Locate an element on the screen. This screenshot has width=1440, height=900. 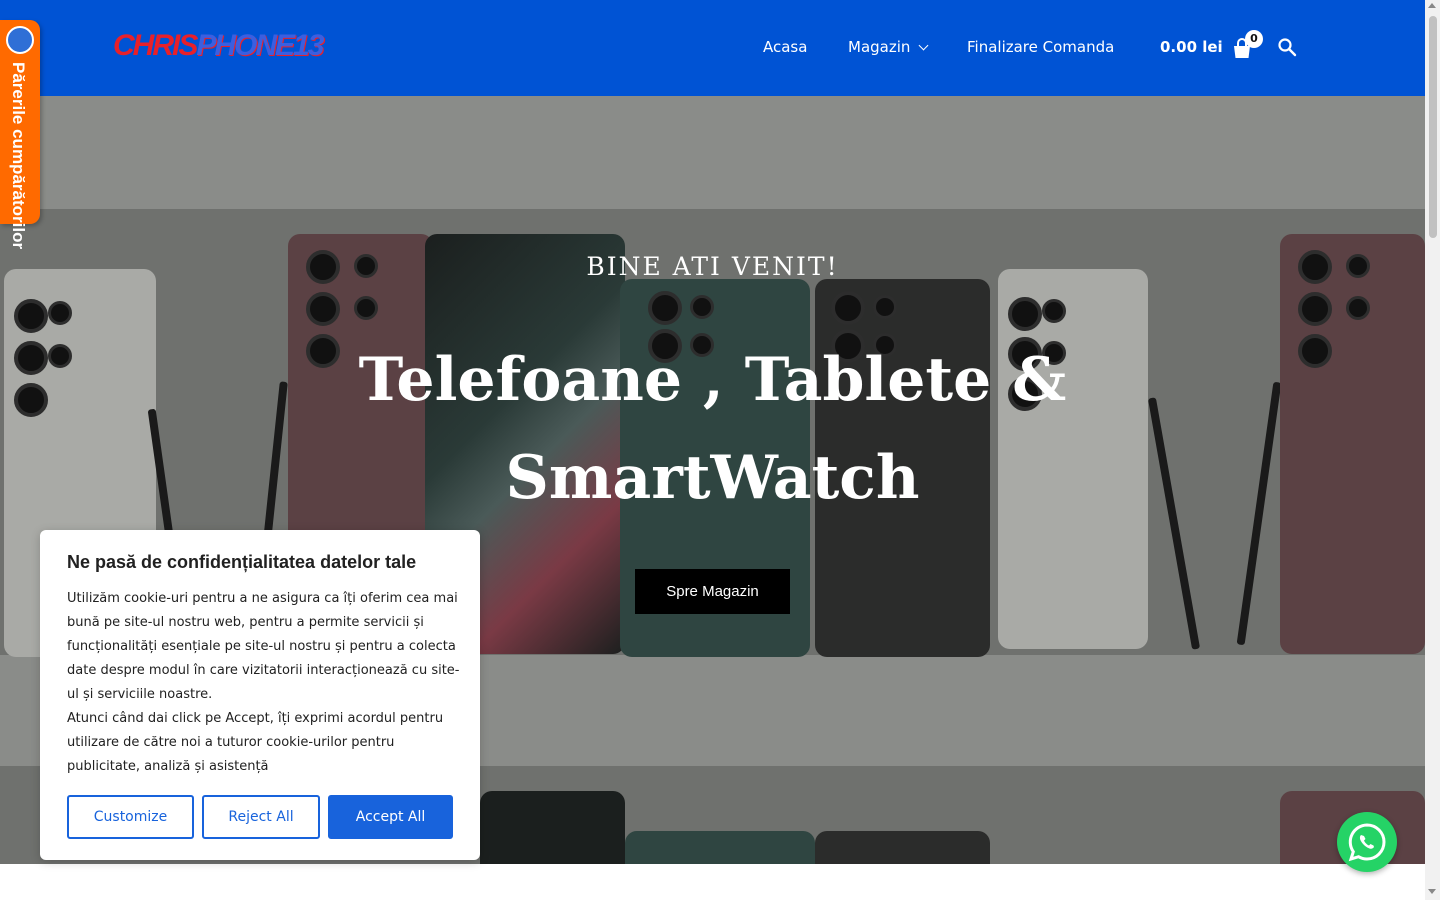
nav-item-home: Acasa is located at coordinates (785, 47).